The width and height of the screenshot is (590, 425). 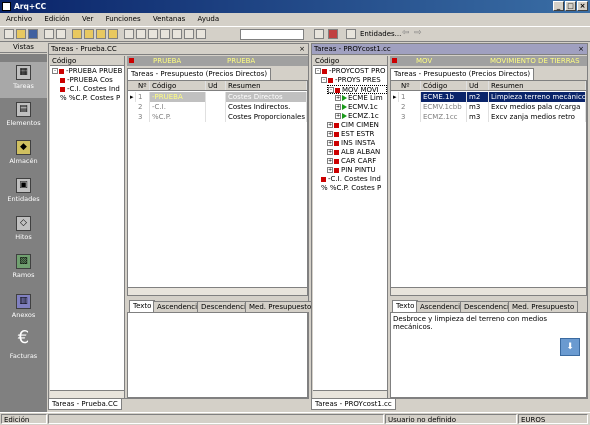 I want to click on vista-hitos: ◇ Hitos, so click(x=23, y=228).